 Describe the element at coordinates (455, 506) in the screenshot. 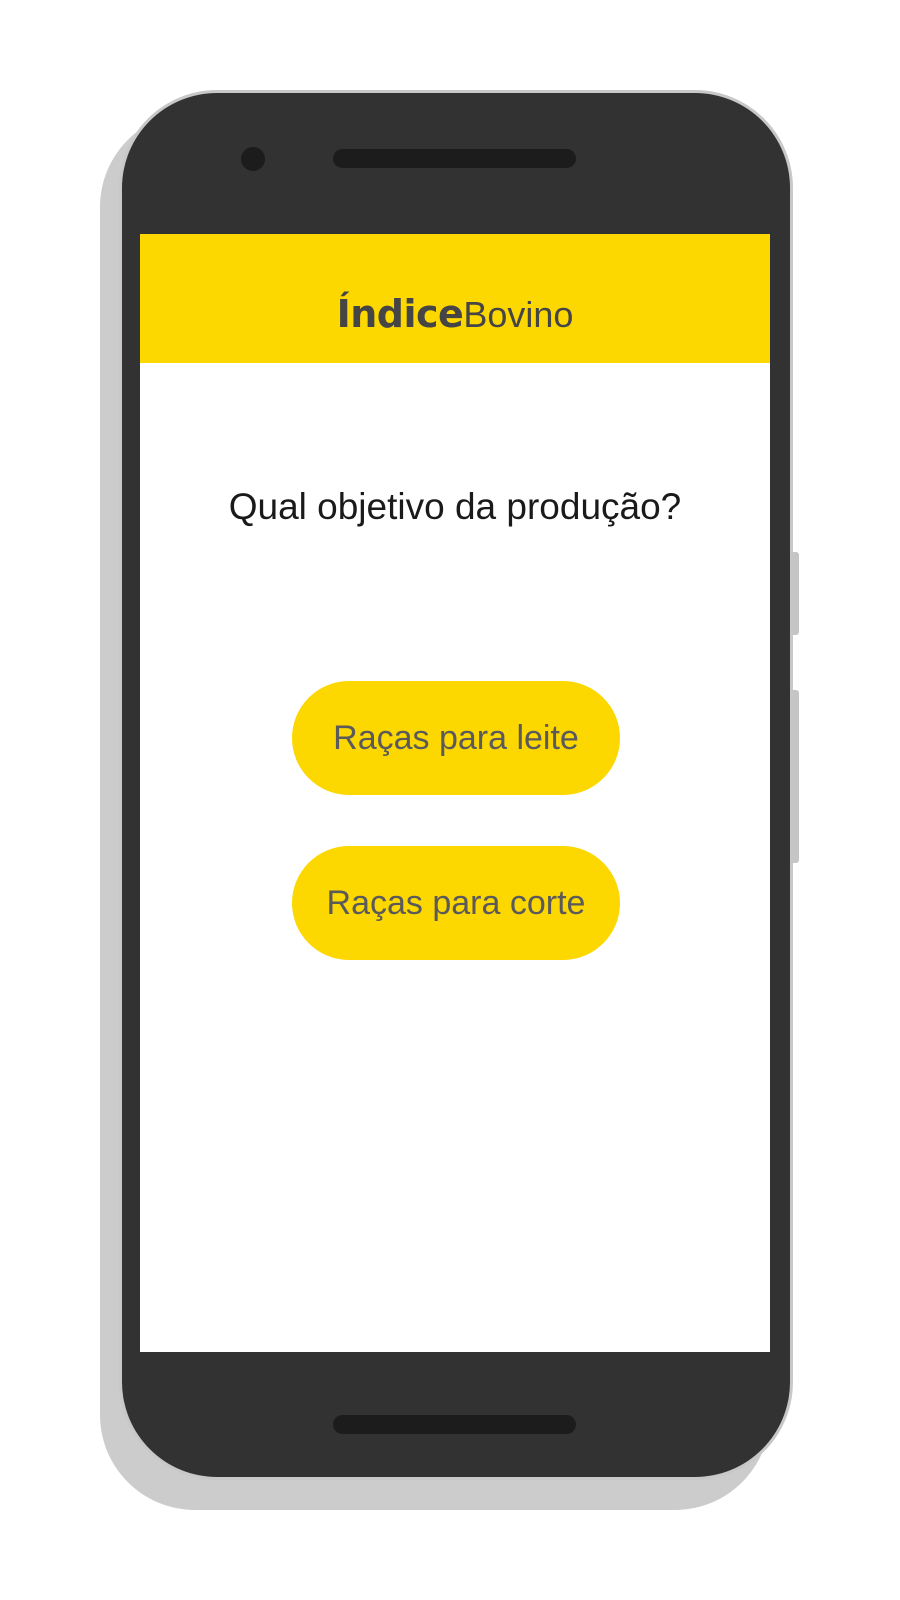

I see `question-heading: Qual objetivo da produção?` at that location.